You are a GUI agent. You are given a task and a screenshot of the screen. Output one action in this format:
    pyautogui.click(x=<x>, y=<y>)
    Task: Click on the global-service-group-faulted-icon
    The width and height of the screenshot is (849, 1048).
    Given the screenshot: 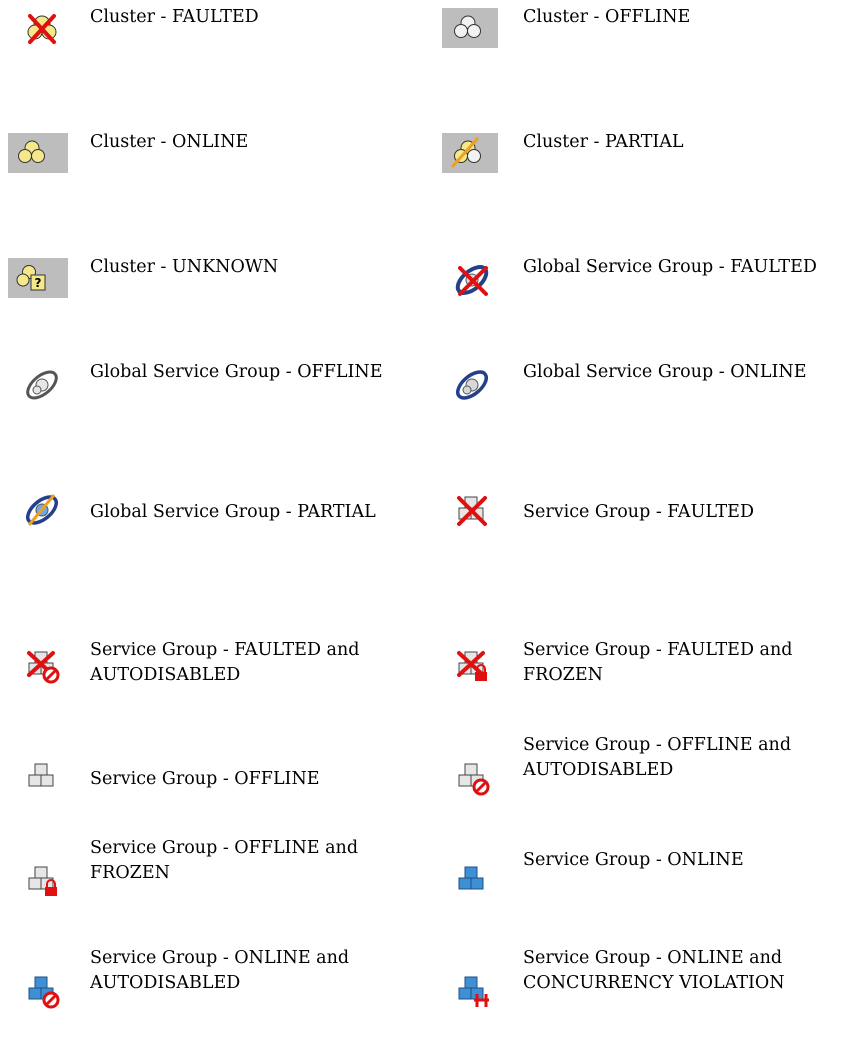 What is the action you would take?
    pyautogui.click(x=481, y=291)
    